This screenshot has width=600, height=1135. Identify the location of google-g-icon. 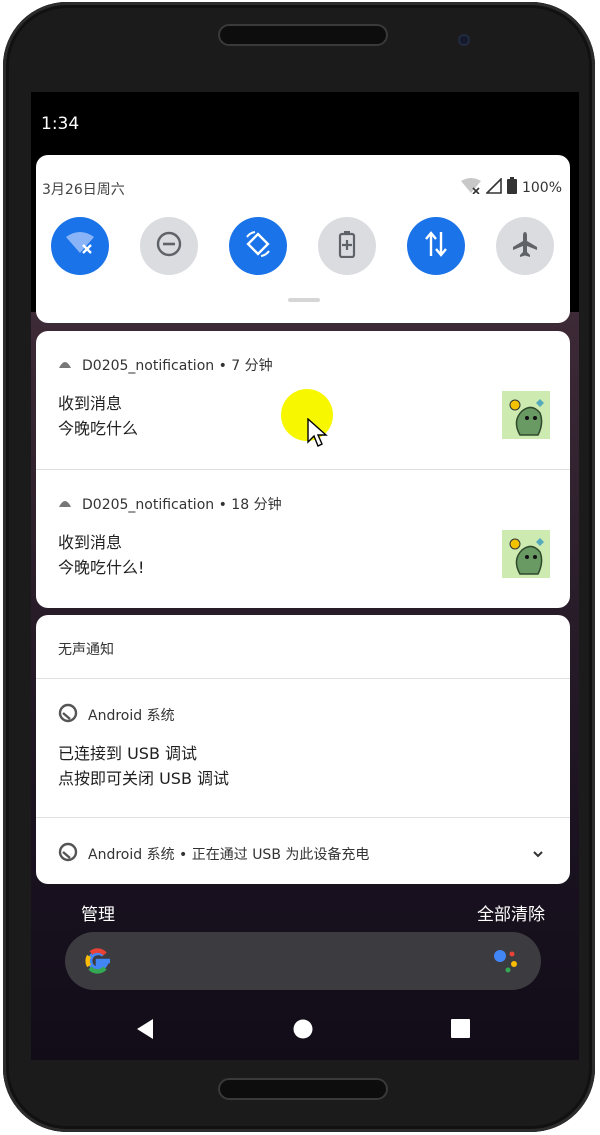
(98, 963).